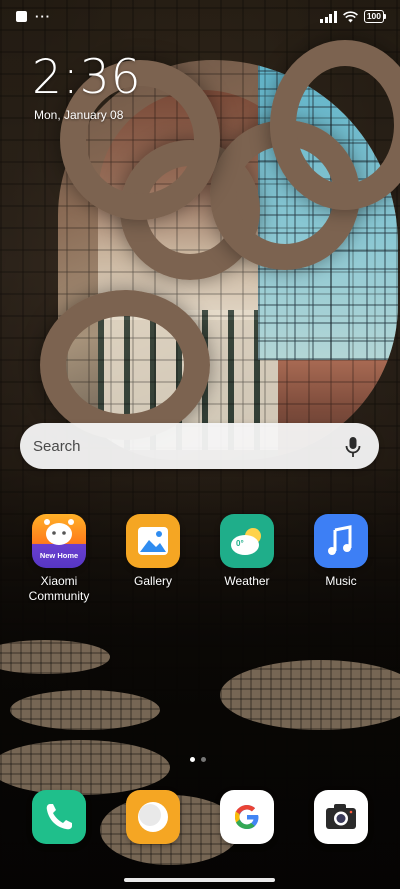 This screenshot has width=400, height=889. What do you see at coordinates (153, 541) in the screenshot?
I see `gallery-icon` at bounding box center [153, 541].